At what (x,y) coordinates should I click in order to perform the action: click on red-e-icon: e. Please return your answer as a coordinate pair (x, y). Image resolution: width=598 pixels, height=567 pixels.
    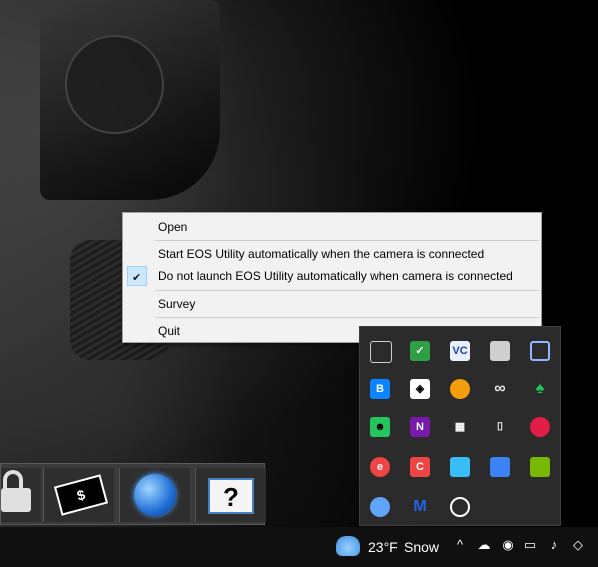
    Looking at the image, I should click on (380, 467).